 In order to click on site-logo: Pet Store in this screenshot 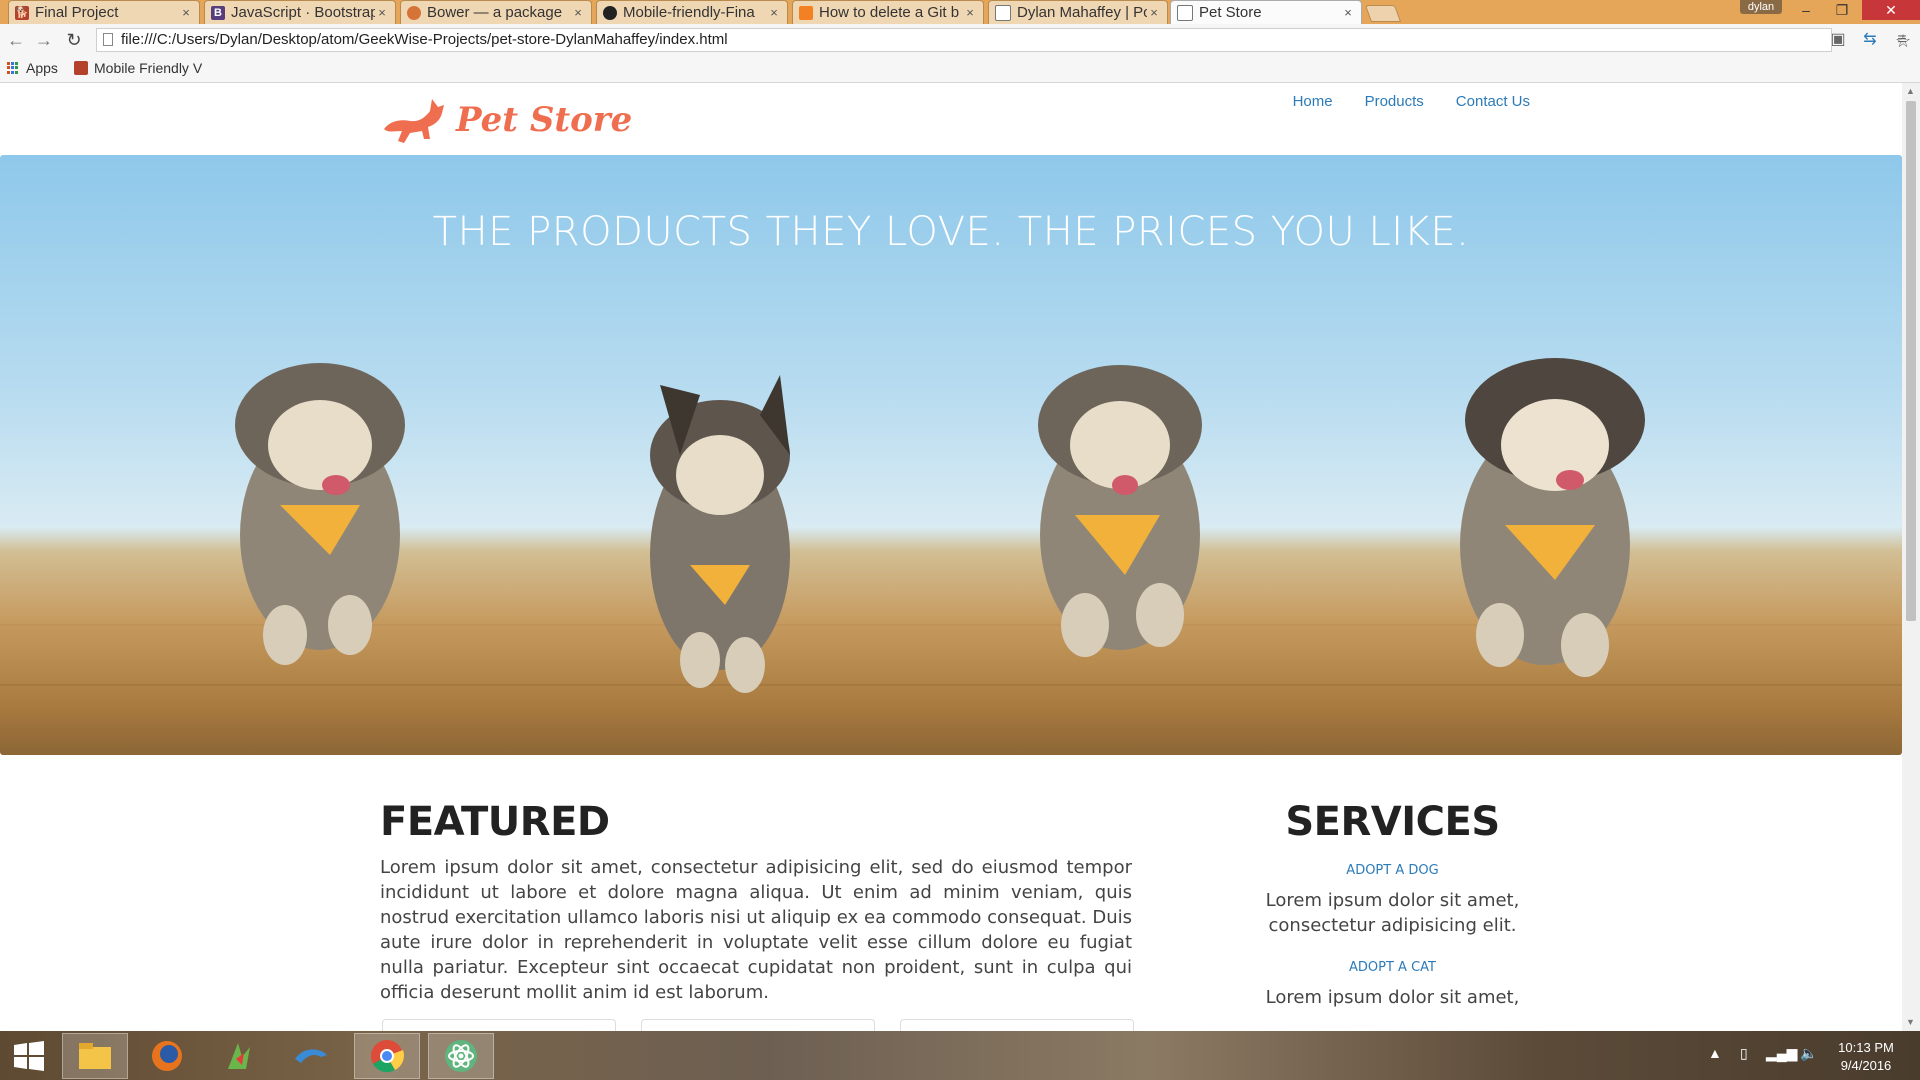, I will do `click(506, 120)`.